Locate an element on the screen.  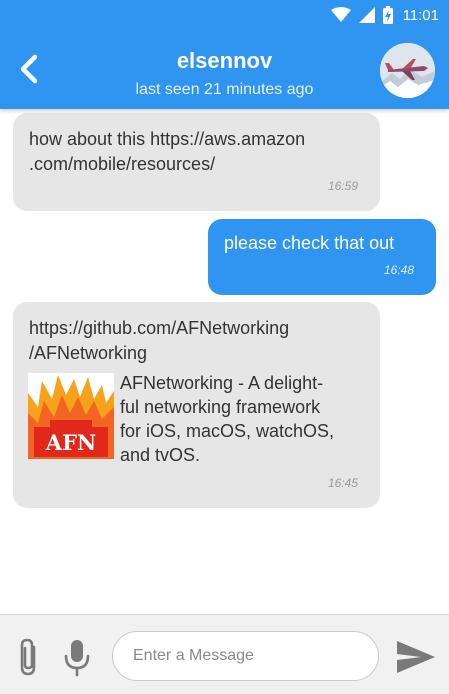
paperclip-icon is located at coordinates (28, 657).